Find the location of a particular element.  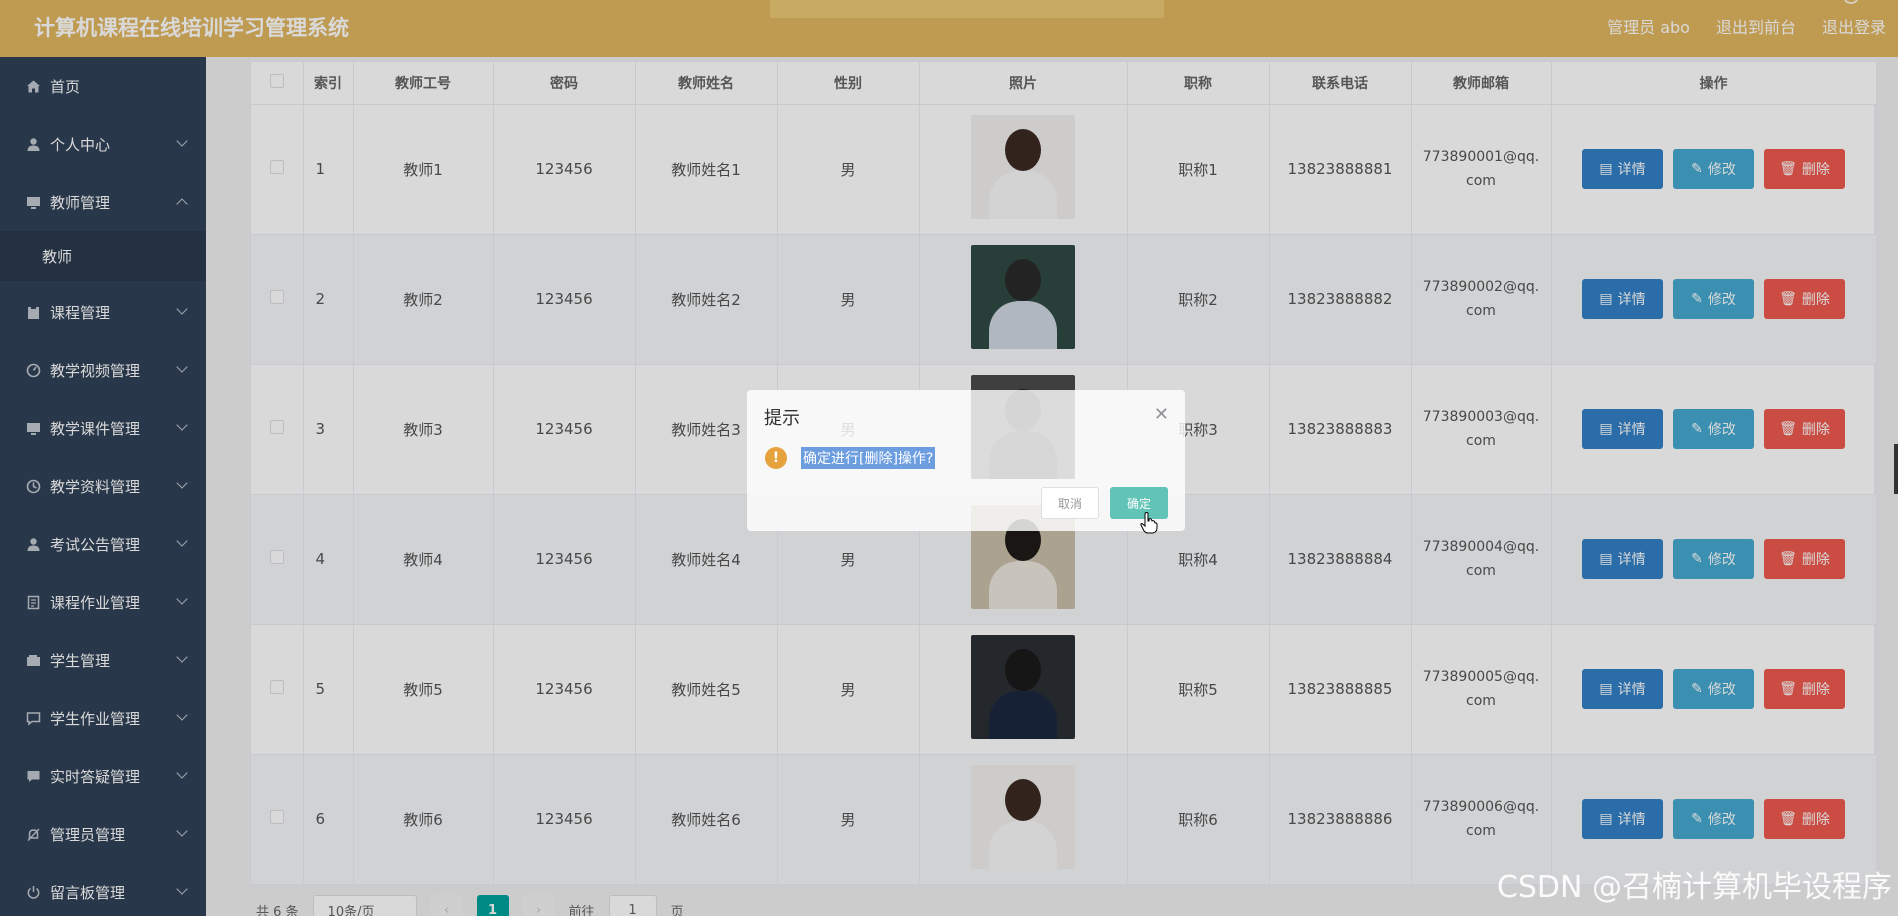

confirm-dialog: 提示 ✕ ! 确定进行[删除]操作? 取消 确定 is located at coordinates (966, 460).